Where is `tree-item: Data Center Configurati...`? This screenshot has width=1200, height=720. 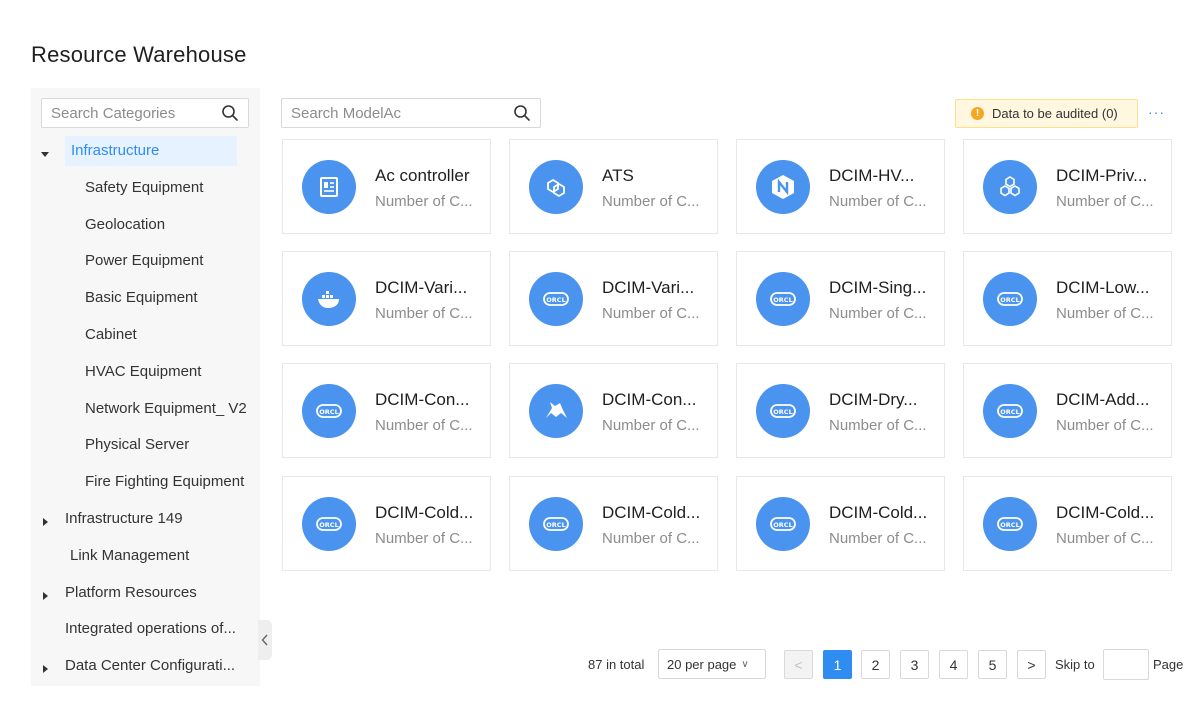 tree-item: Data Center Configurati... is located at coordinates (136, 666).